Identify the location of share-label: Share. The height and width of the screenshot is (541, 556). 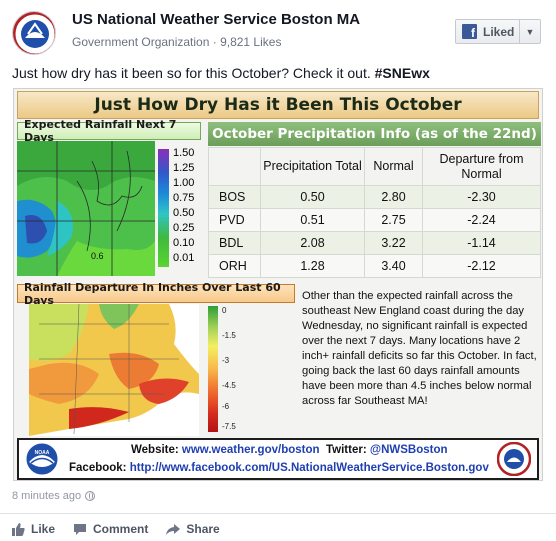
(203, 529).